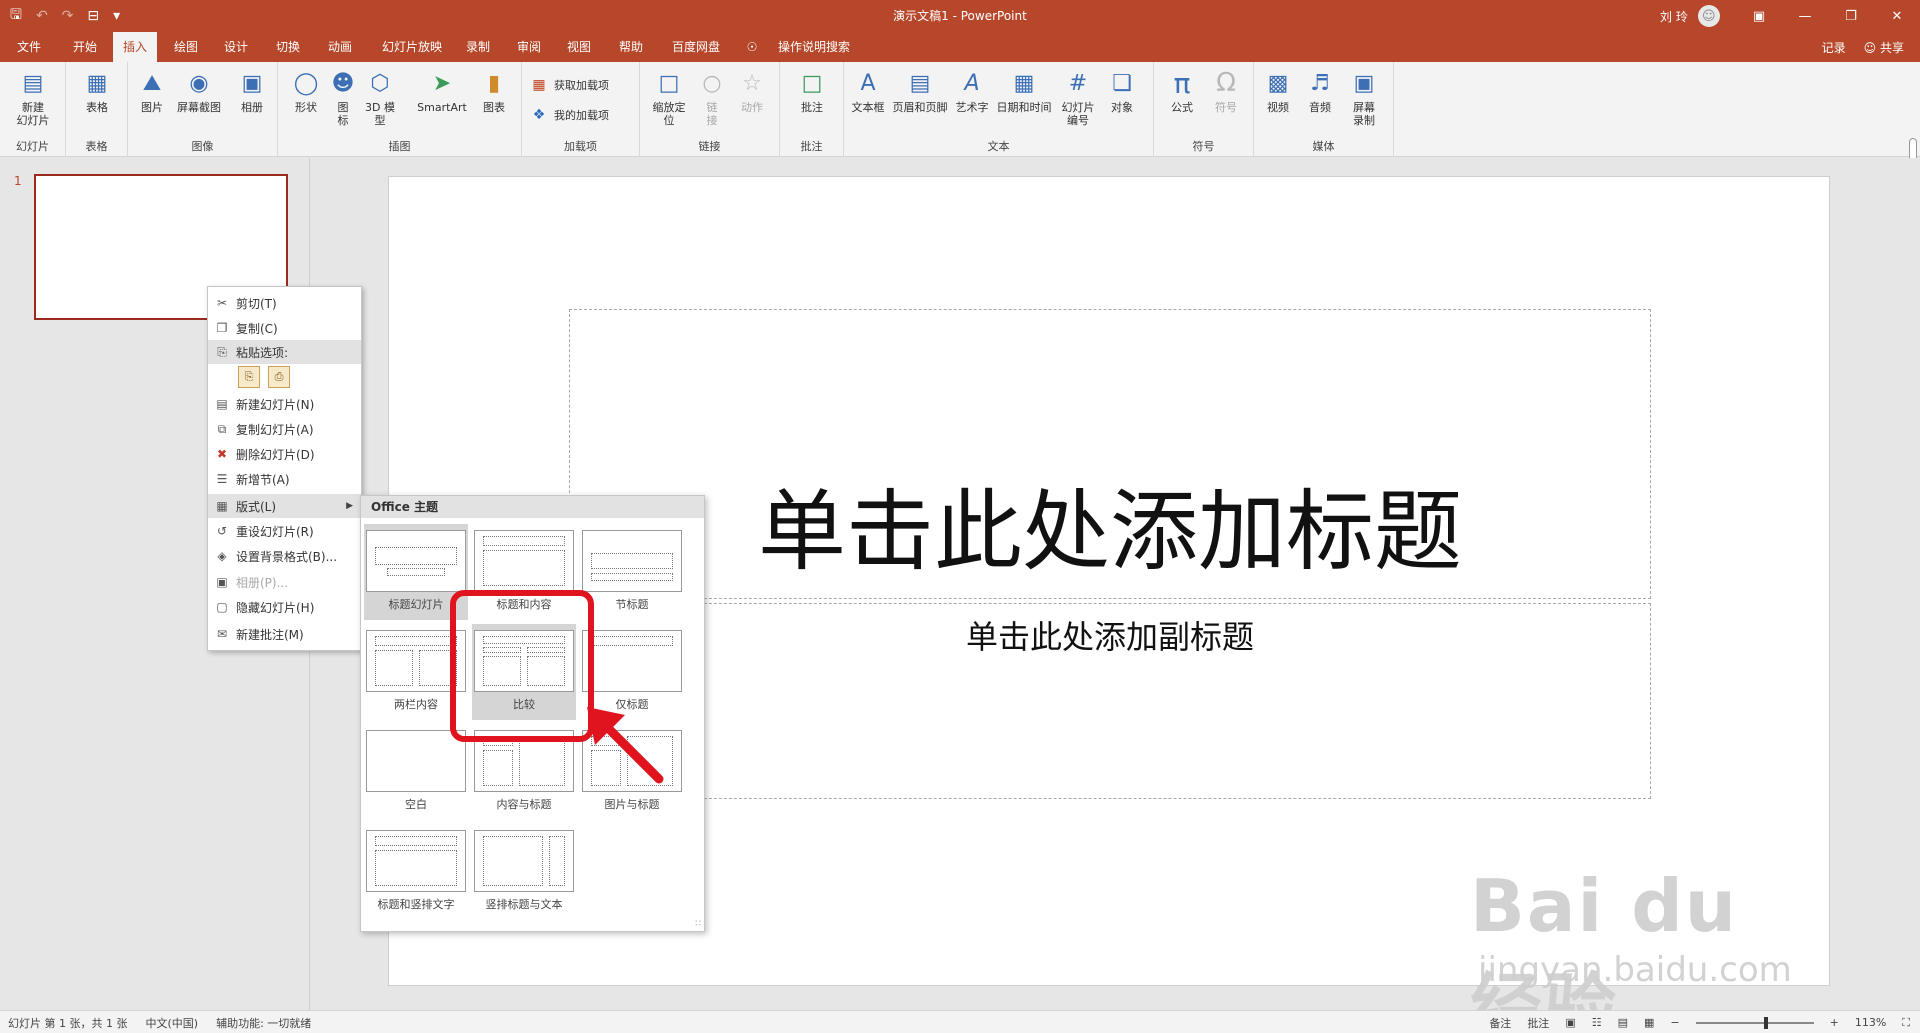 The height and width of the screenshot is (1033, 1920). Describe the element at coordinates (1863, 47) in the screenshot. I see `ribbon-right-actions: 记录 ☺ 共享` at that location.